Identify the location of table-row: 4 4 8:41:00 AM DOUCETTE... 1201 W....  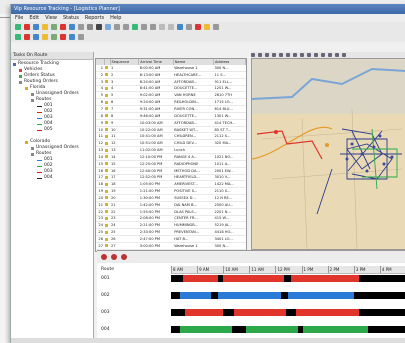
(171, 89).